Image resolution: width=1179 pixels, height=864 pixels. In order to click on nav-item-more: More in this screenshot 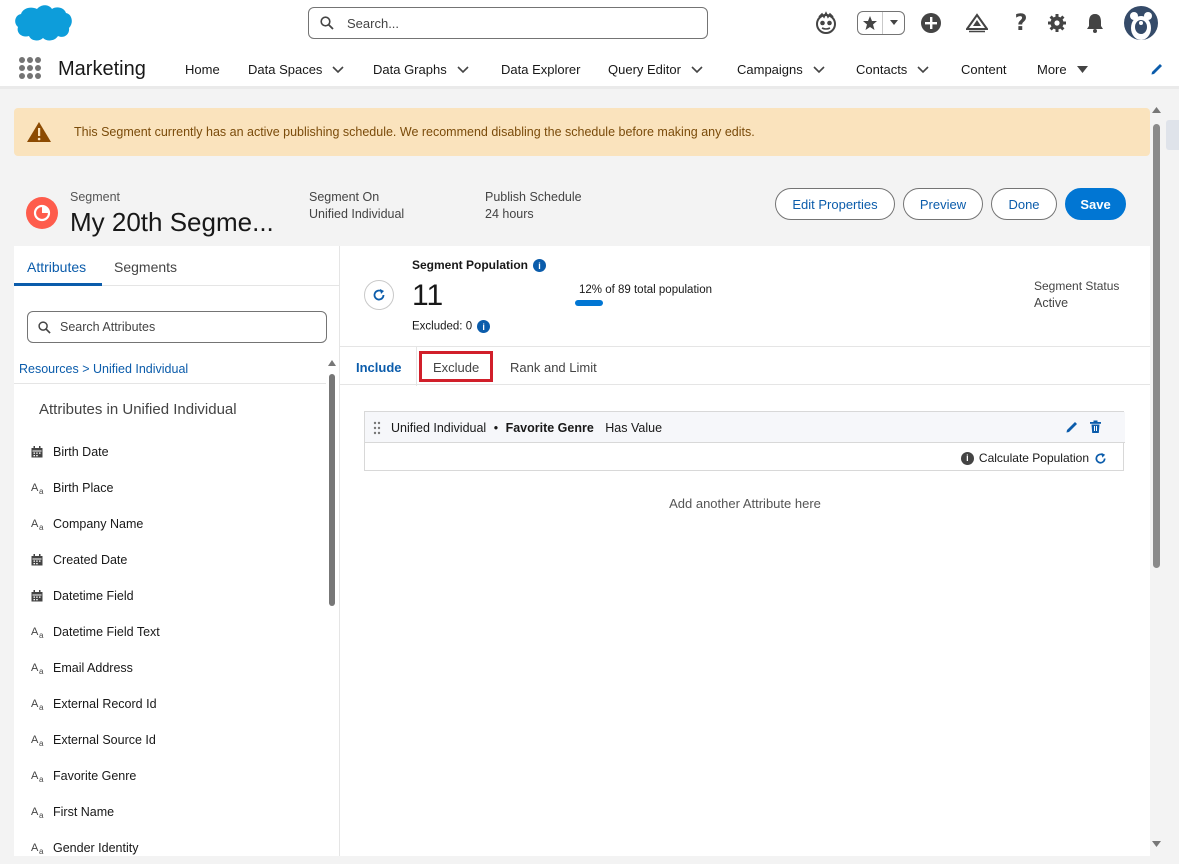, I will do `click(1062, 69)`.